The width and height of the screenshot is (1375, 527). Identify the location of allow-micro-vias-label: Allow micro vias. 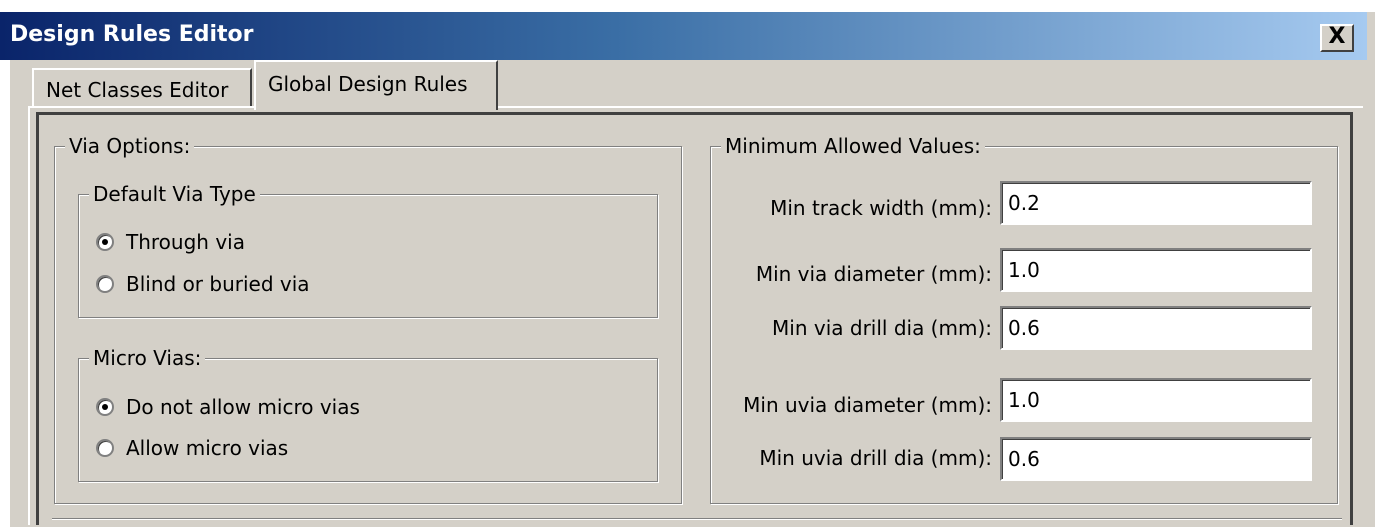
(207, 448).